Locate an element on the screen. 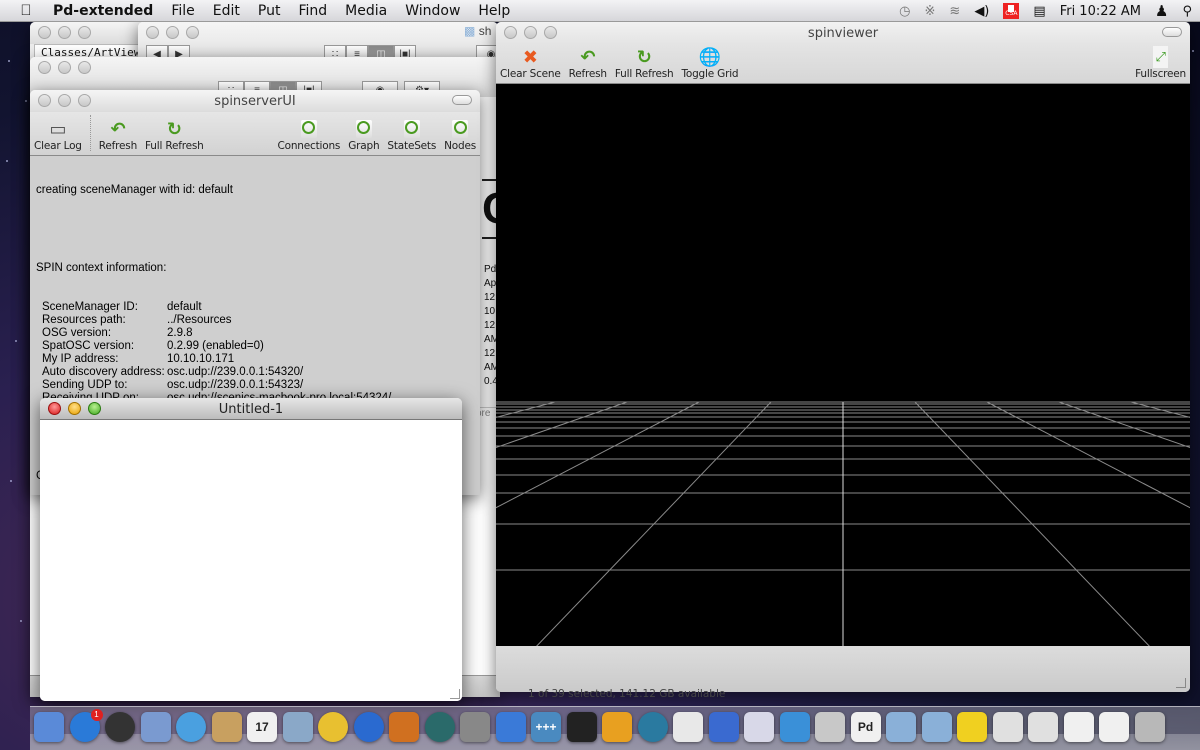 This screenshot has width=1200, height=750. pd-canvas is located at coordinates (251, 560).